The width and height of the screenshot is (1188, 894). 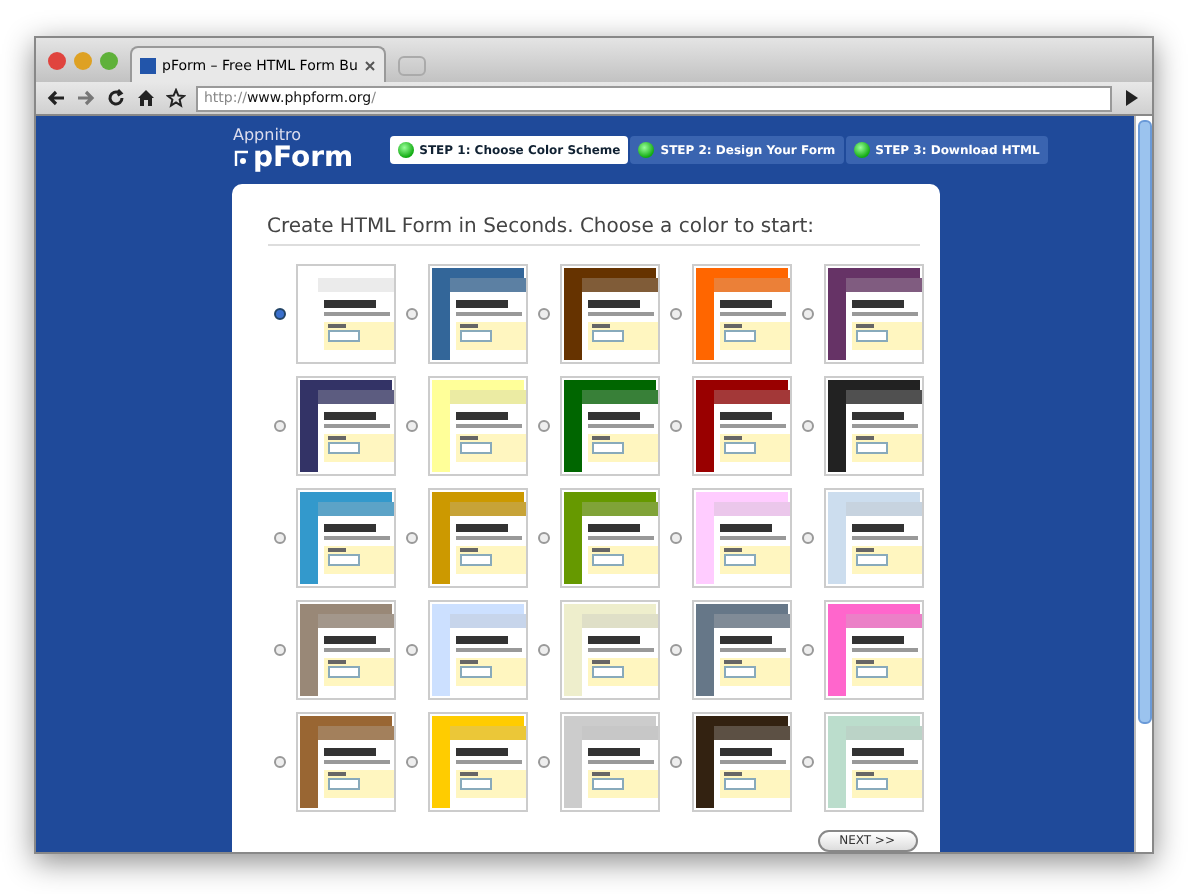 I want to click on close-icon, so click(x=370, y=65).